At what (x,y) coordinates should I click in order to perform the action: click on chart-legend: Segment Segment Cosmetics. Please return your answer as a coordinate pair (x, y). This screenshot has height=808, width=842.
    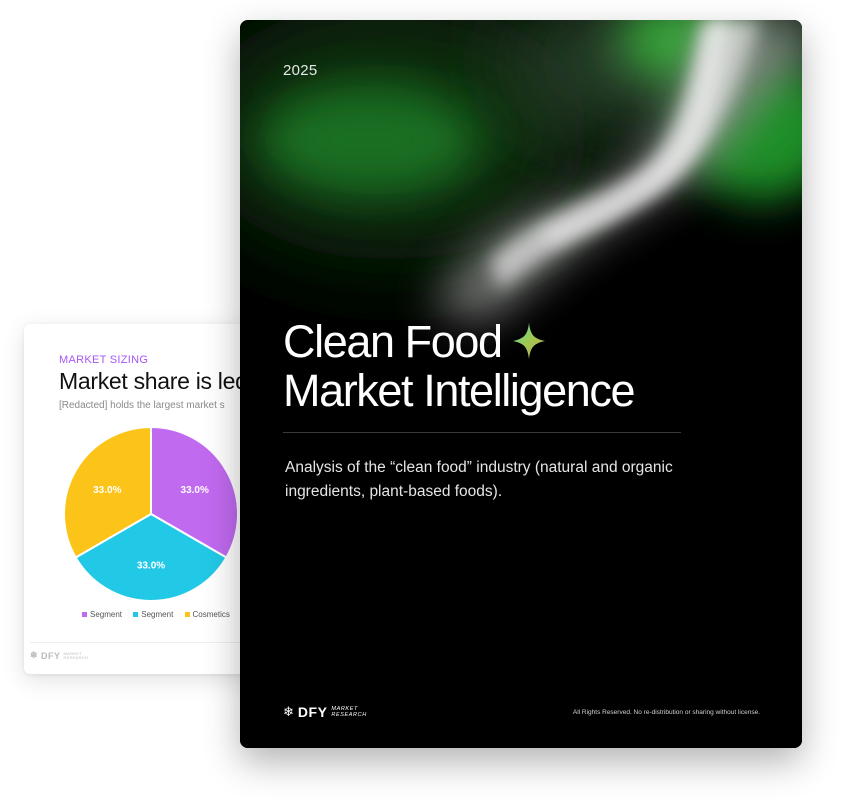
    Looking at the image, I should click on (160, 614).